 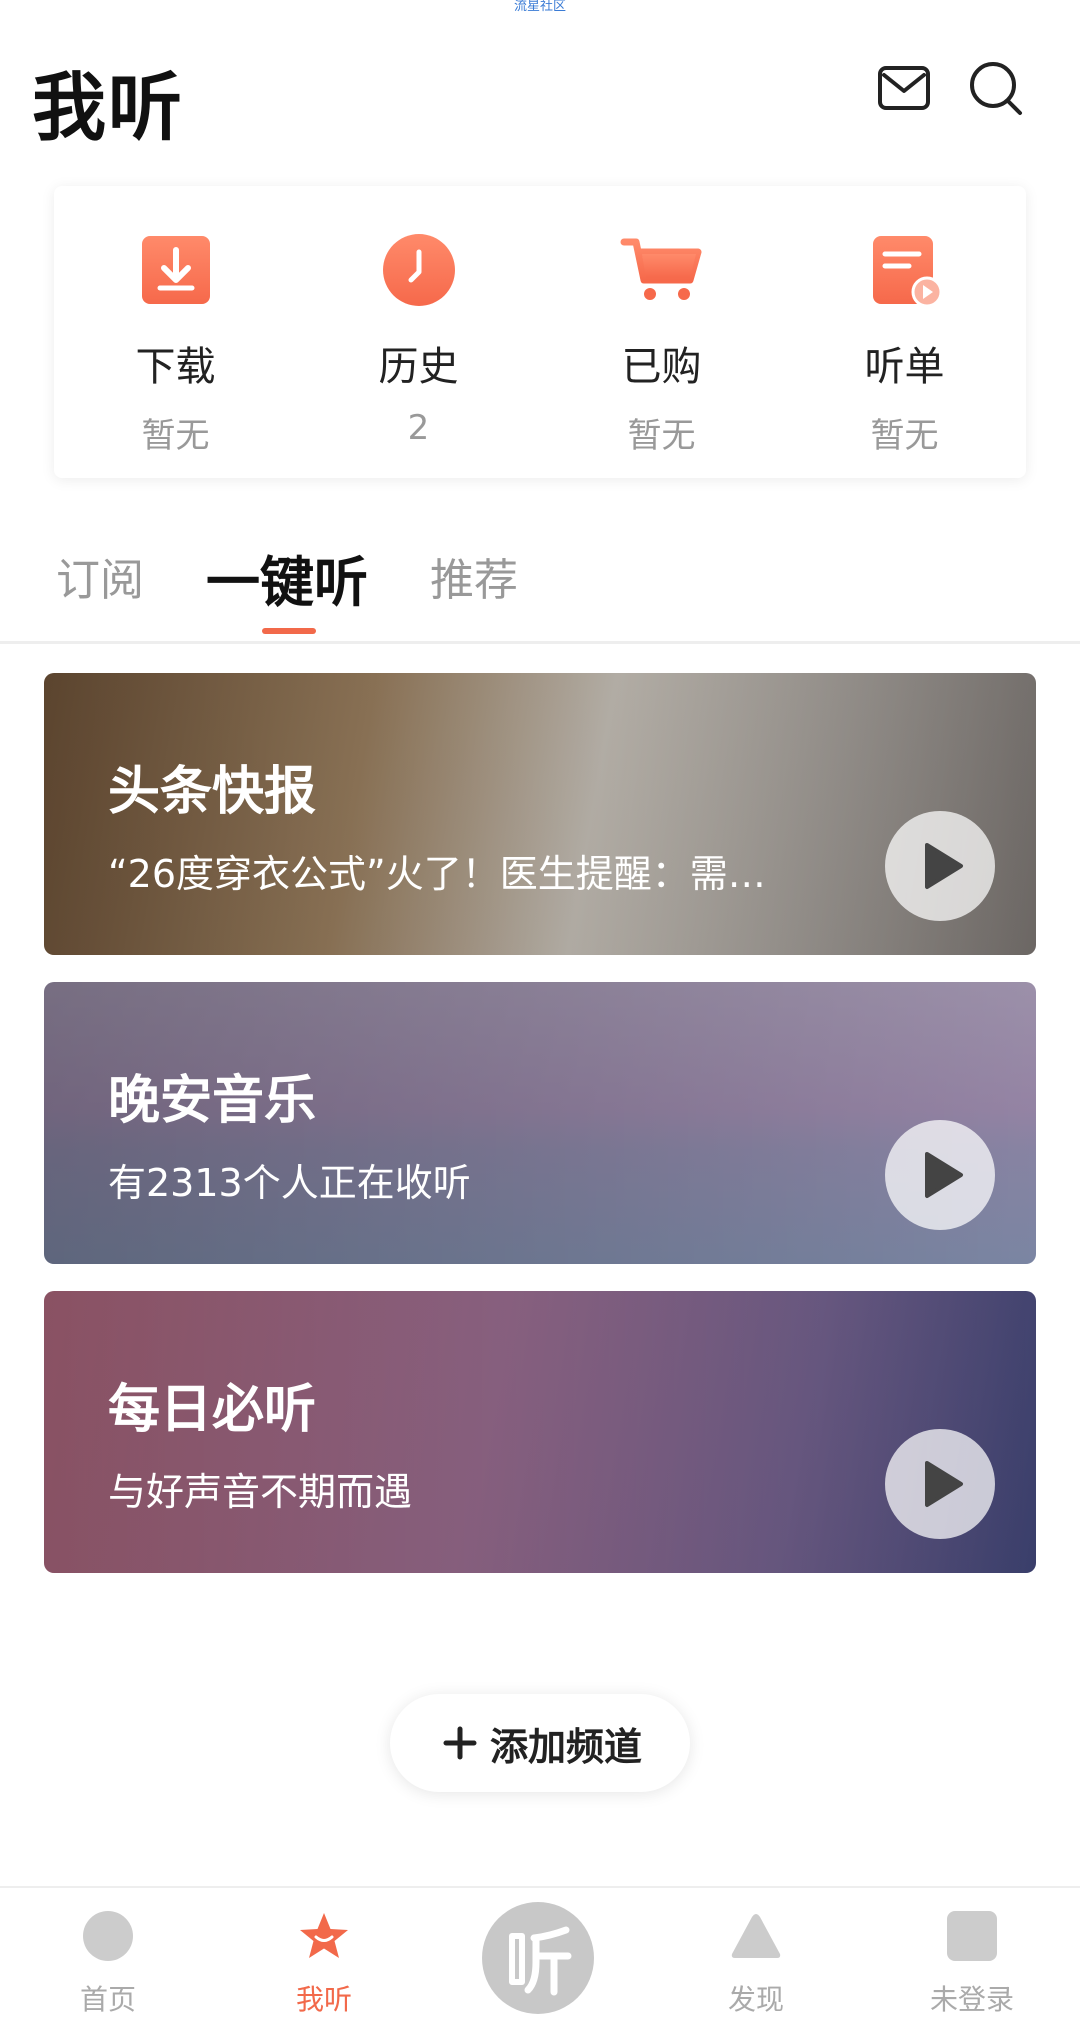 I want to click on tab-one-key-listen: 一键听, so click(x=287, y=577).